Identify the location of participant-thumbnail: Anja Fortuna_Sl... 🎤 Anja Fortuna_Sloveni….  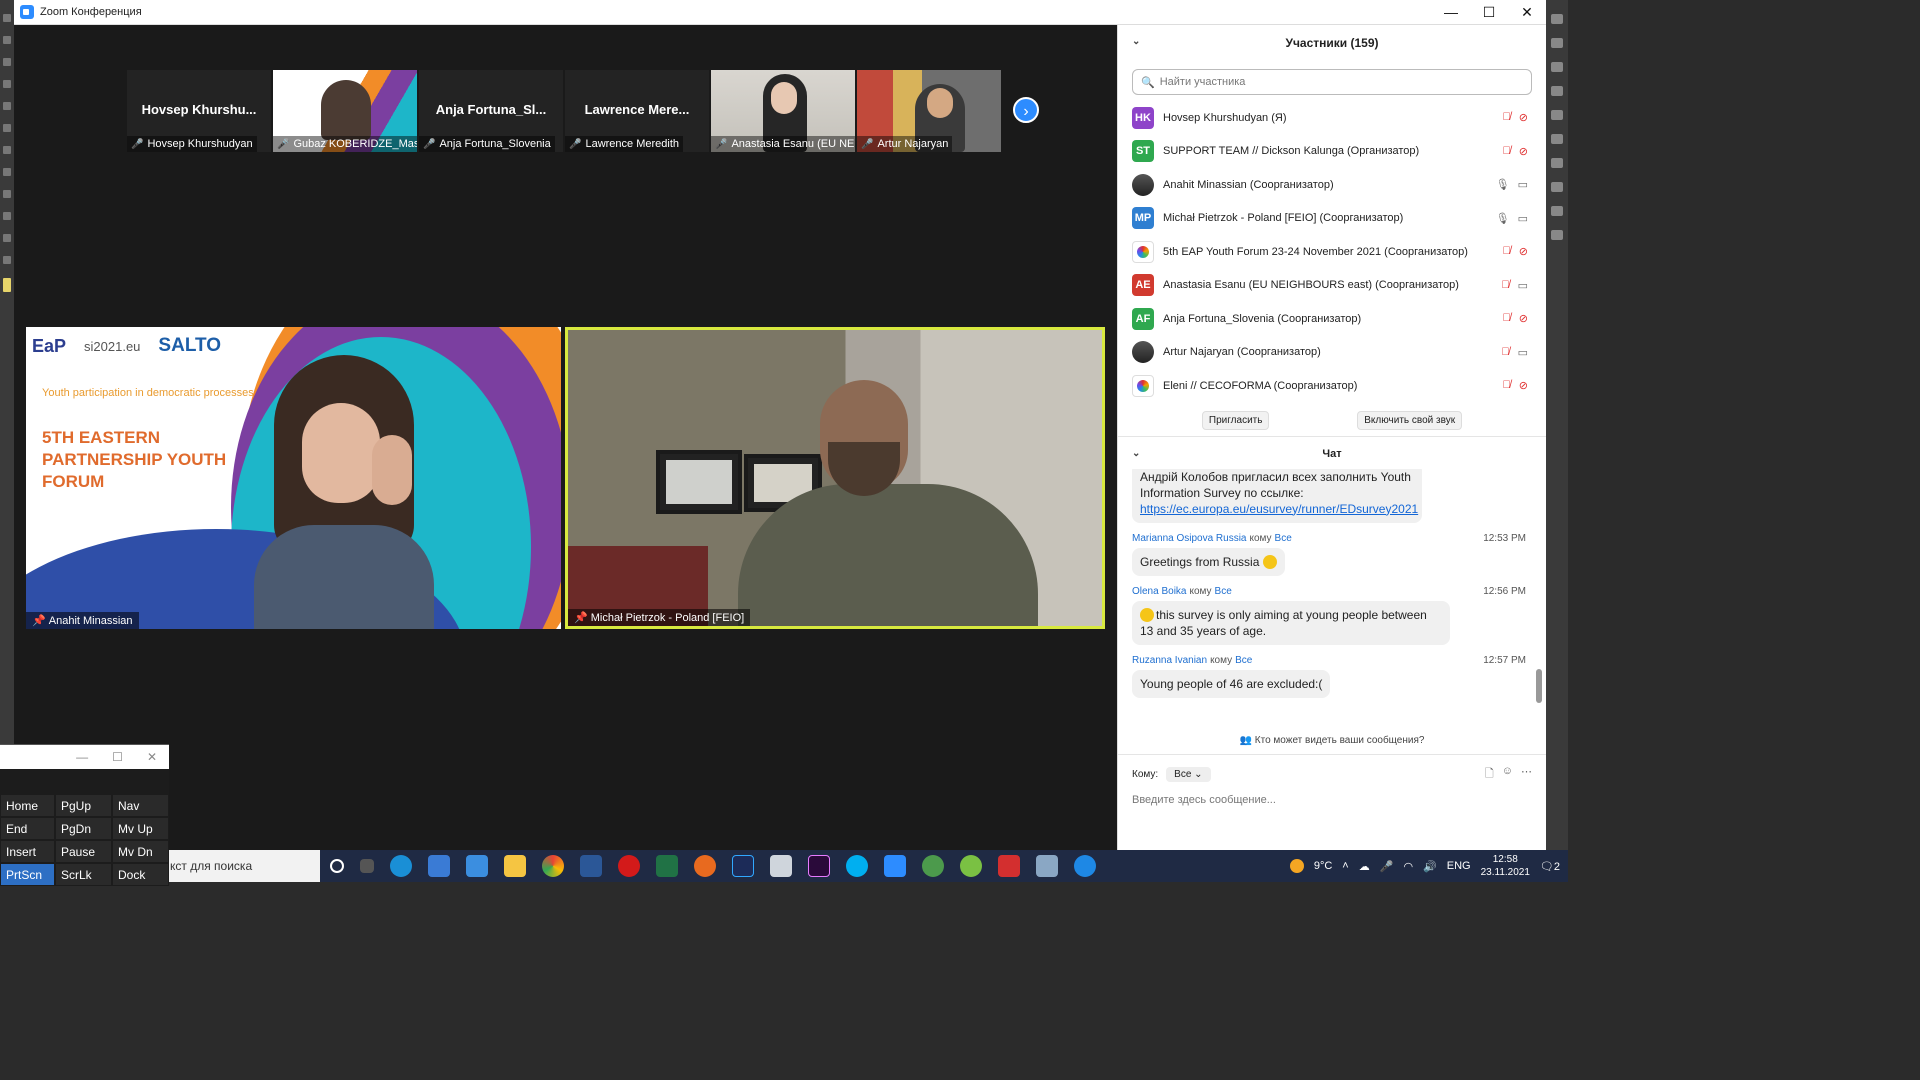
(491, 111).